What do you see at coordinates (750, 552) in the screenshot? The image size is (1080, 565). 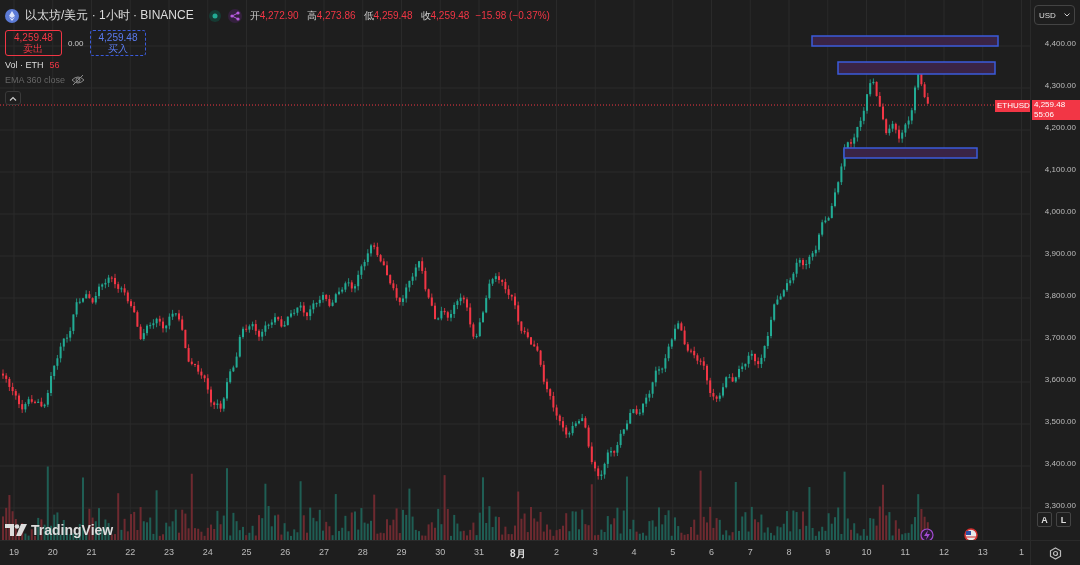 I see `time-label: 7` at bounding box center [750, 552].